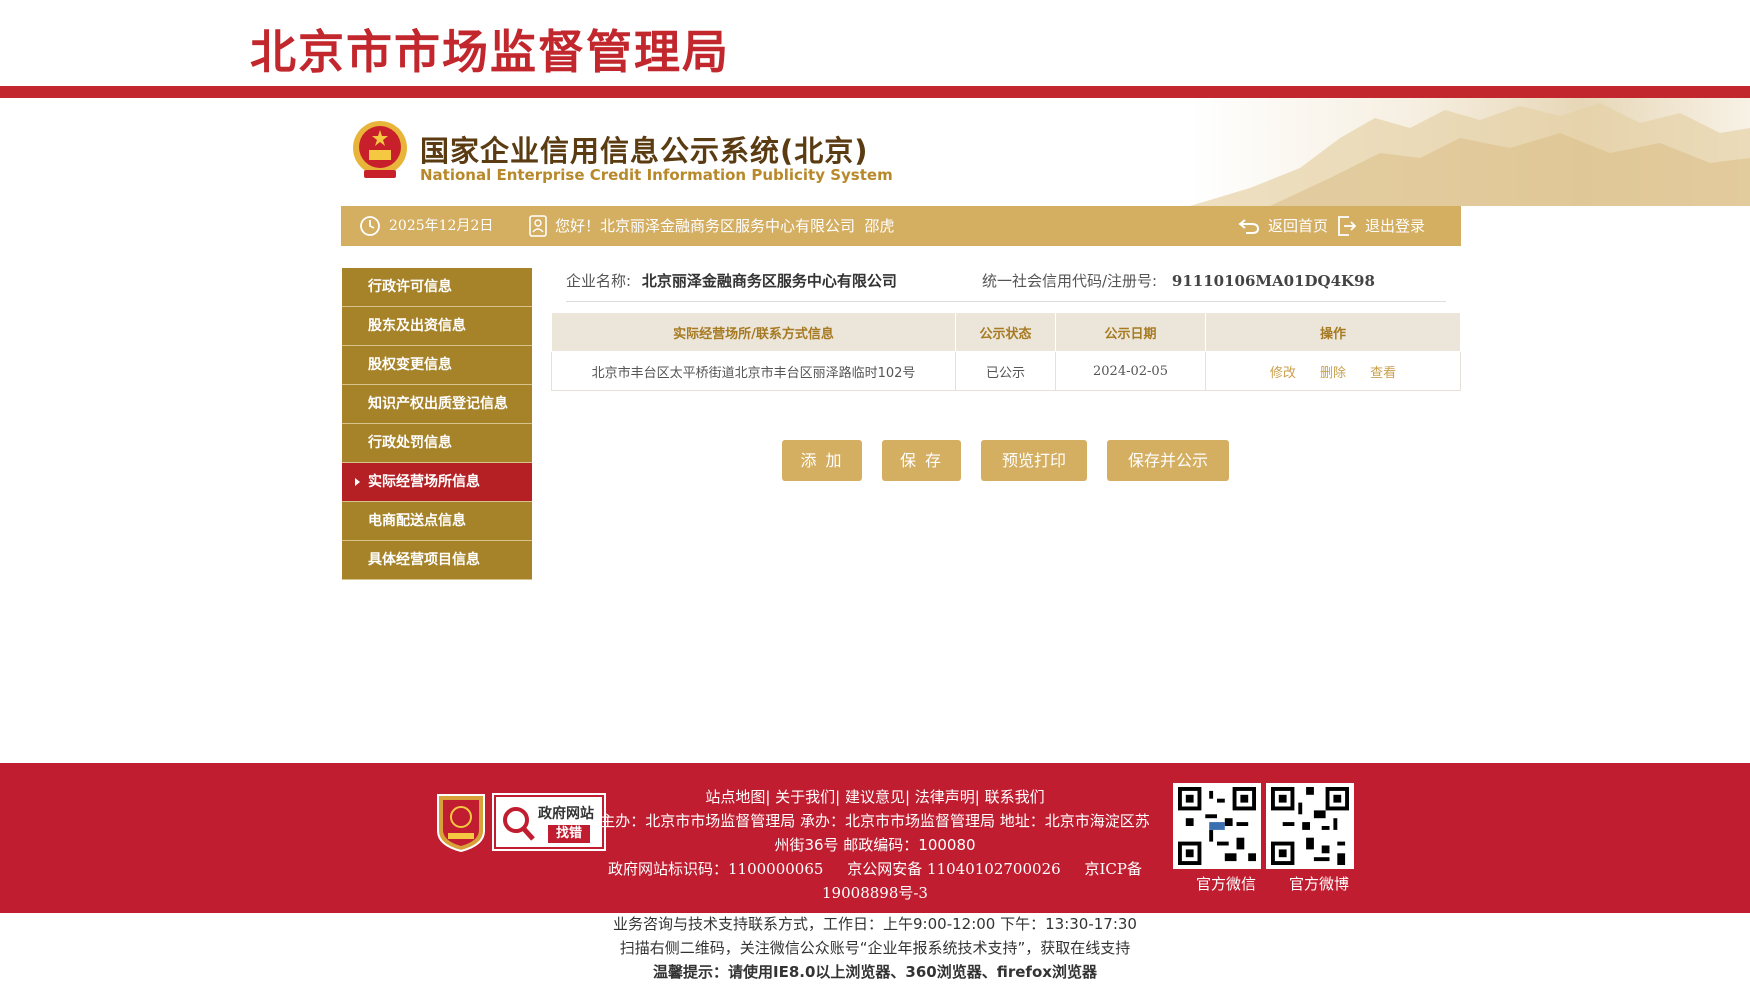 Image resolution: width=1750 pixels, height=996 pixels. I want to click on home-link: 返回首页, so click(1283, 226).